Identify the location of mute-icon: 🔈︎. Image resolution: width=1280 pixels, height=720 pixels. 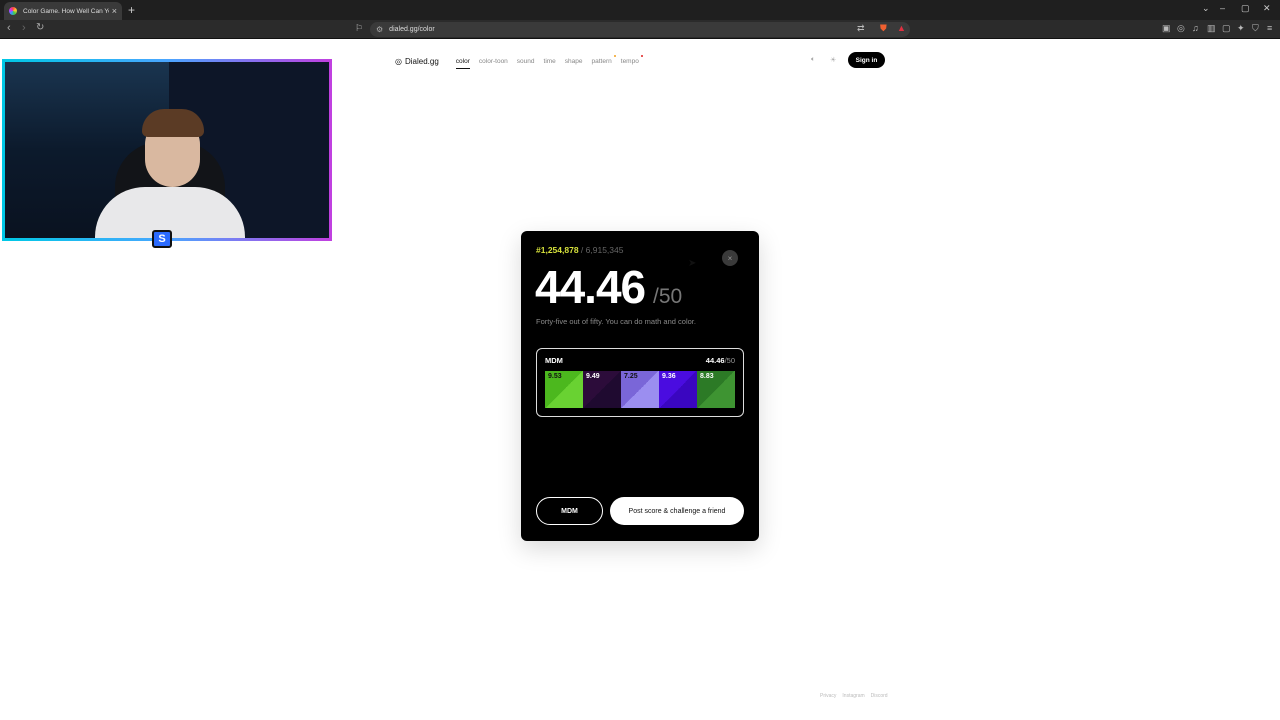
(813, 60).